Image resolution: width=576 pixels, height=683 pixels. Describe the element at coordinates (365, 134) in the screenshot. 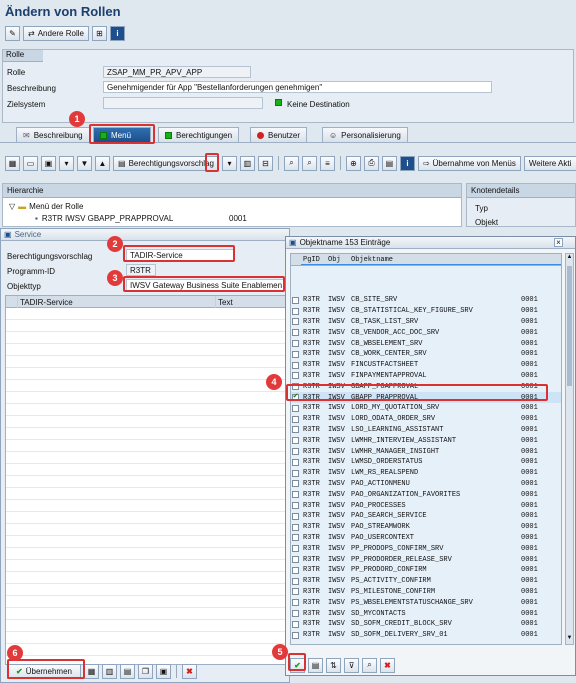

I see `tab-personalisierung: ☺ Personalisierung` at that location.